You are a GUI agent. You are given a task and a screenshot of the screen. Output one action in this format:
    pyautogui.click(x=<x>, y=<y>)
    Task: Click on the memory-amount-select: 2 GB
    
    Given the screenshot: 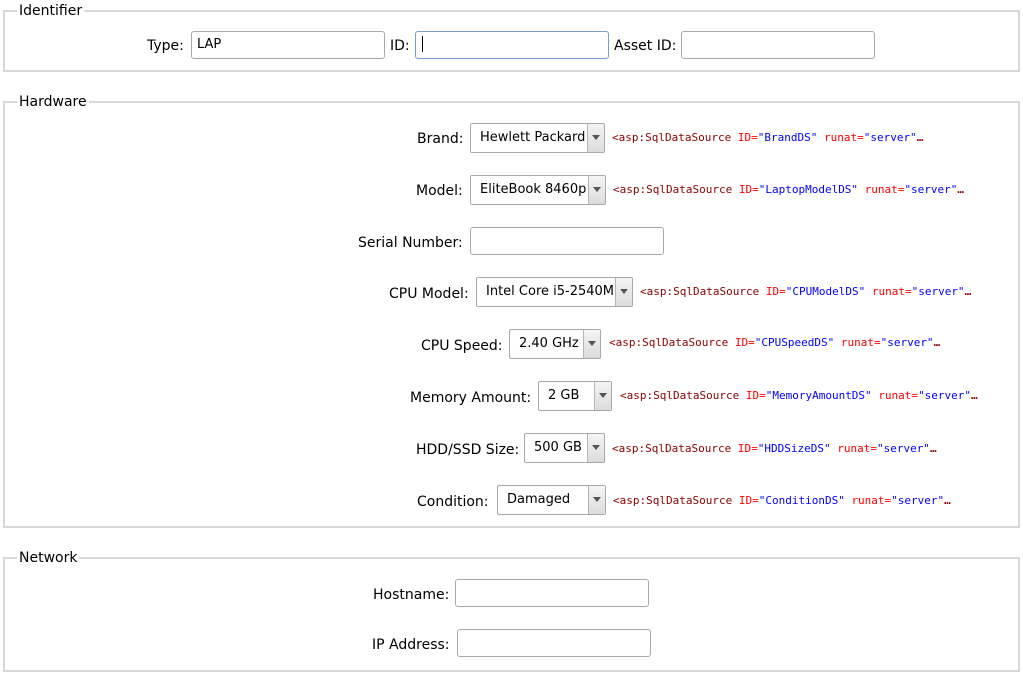 What is the action you would take?
    pyautogui.click(x=575, y=396)
    